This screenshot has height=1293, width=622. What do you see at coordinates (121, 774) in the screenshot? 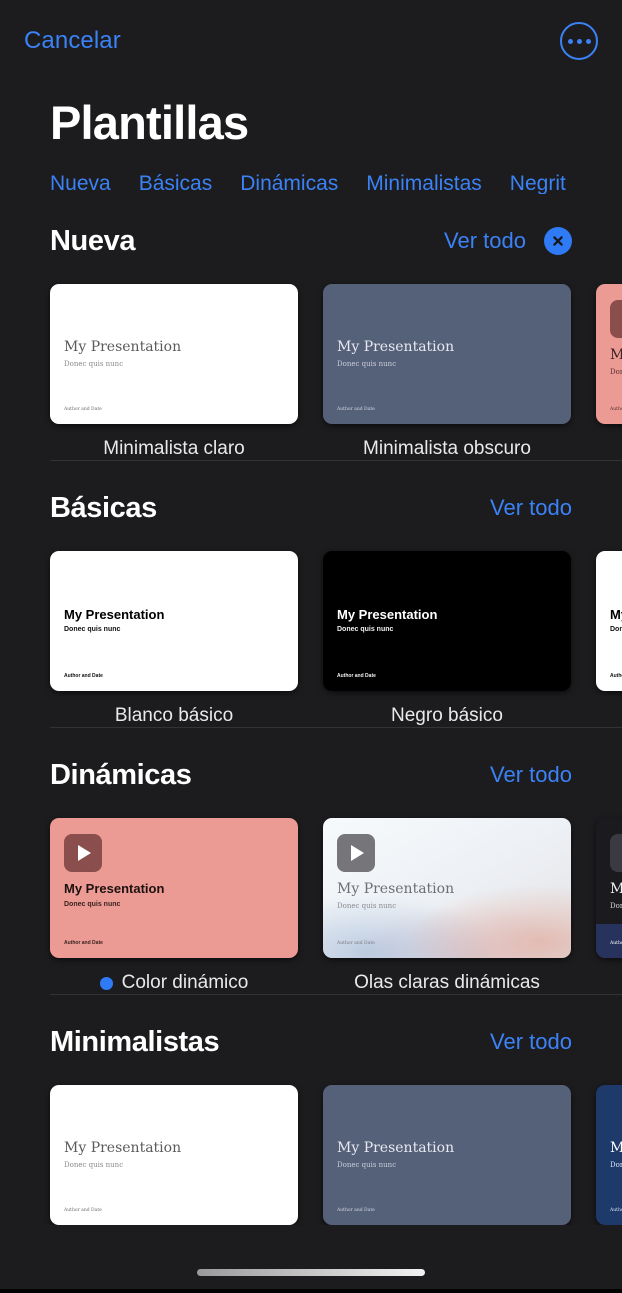
I see `section-title: Dinámicas` at bounding box center [121, 774].